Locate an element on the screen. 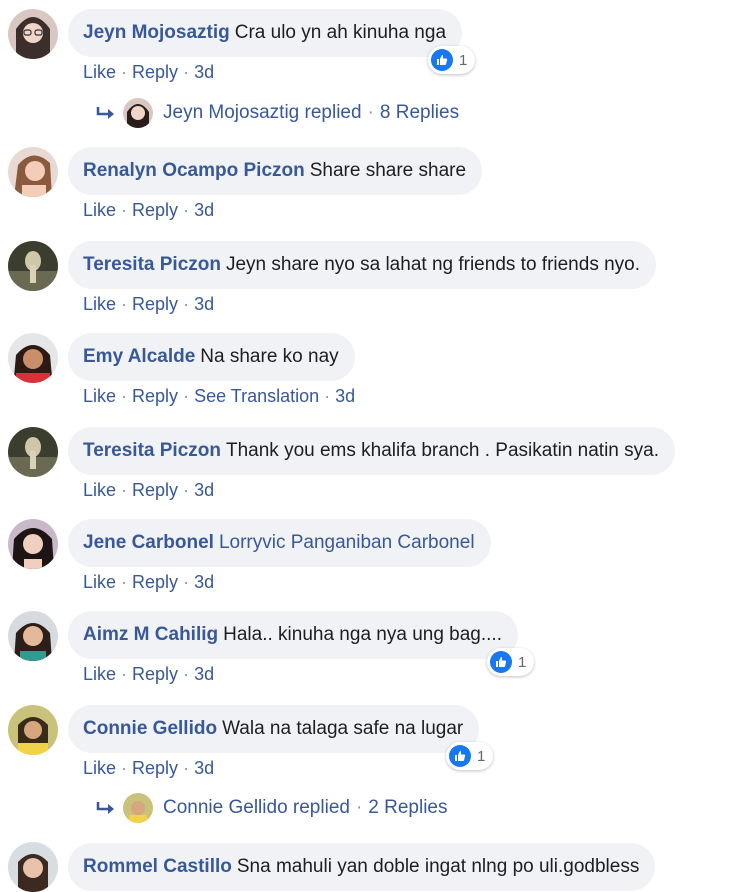 The image size is (750, 892). comment-text: Wala na talaga safe na lugar is located at coordinates (343, 728).